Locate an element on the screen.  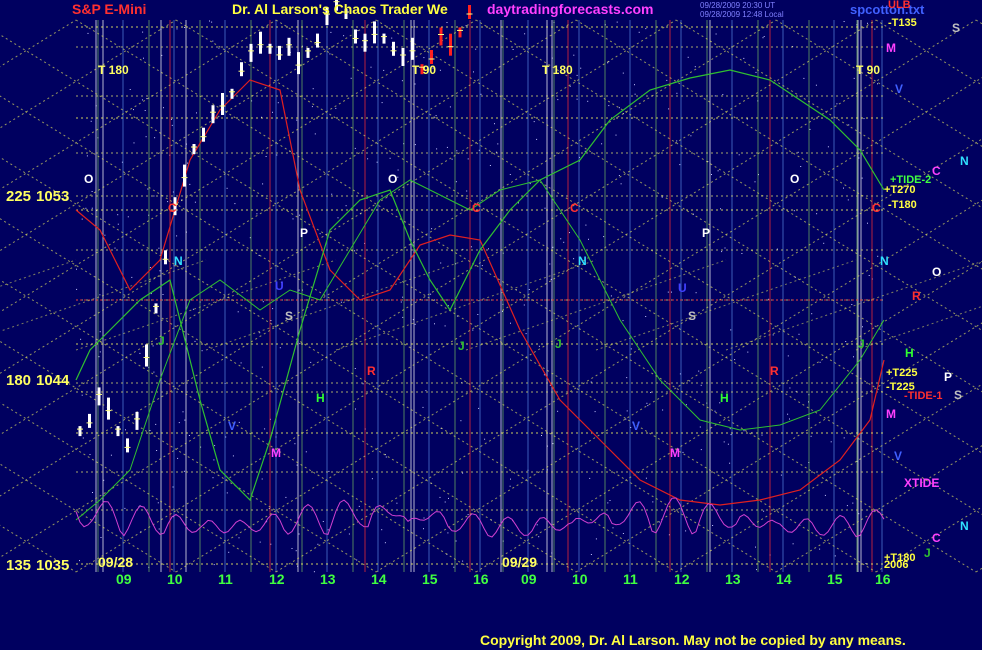
hour-label: 10 is located at coordinates (175, 579).